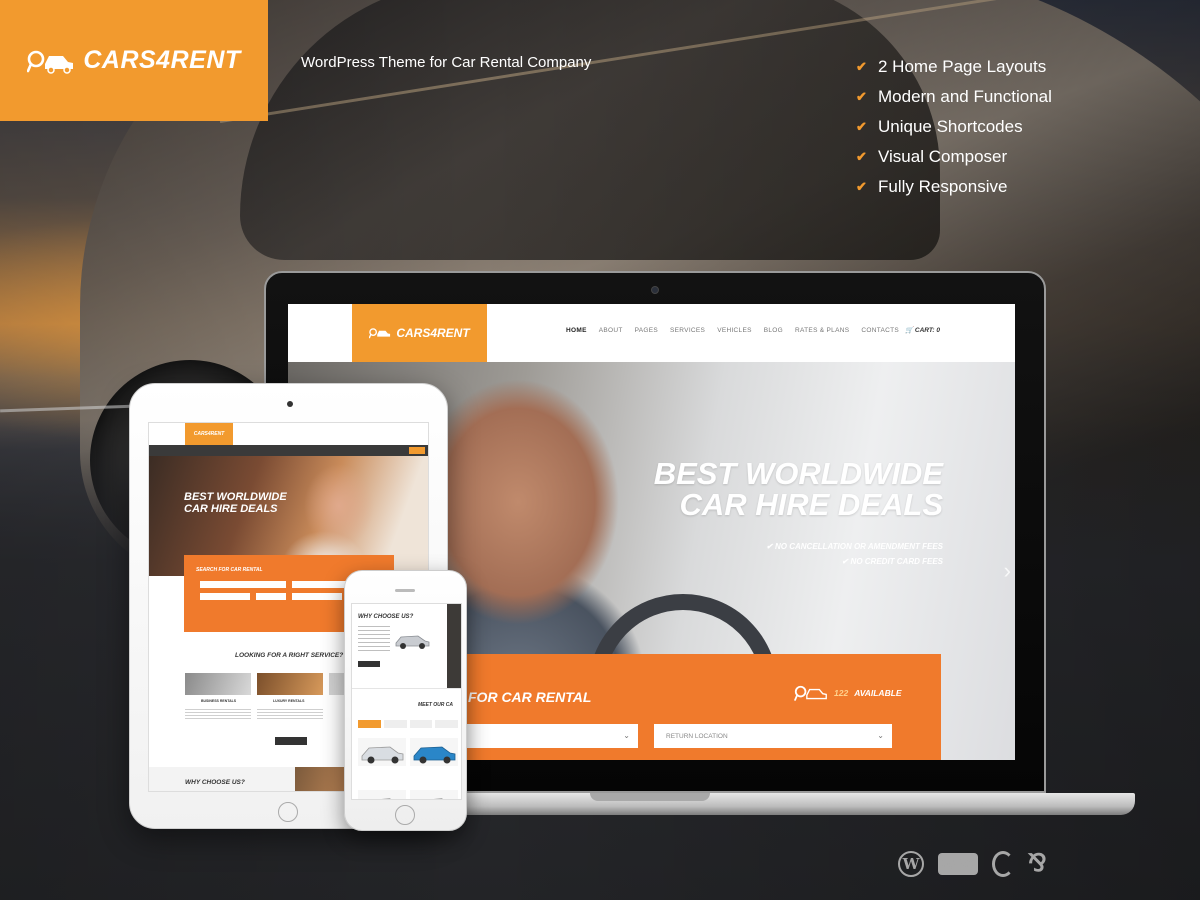  I want to click on tech-icons: W WOO ⅋, so click(972, 863).